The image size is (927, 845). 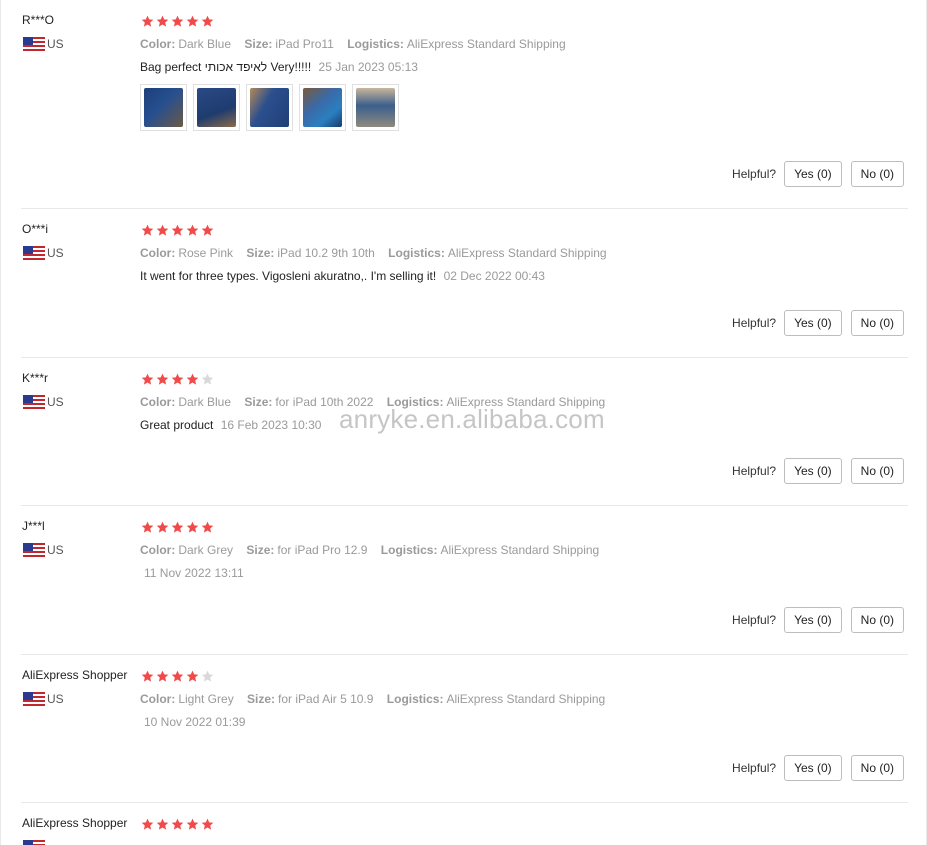 What do you see at coordinates (304, 44) in the screenshot?
I see `size-value: iPad Pro11` at bounding box center [304, 44].